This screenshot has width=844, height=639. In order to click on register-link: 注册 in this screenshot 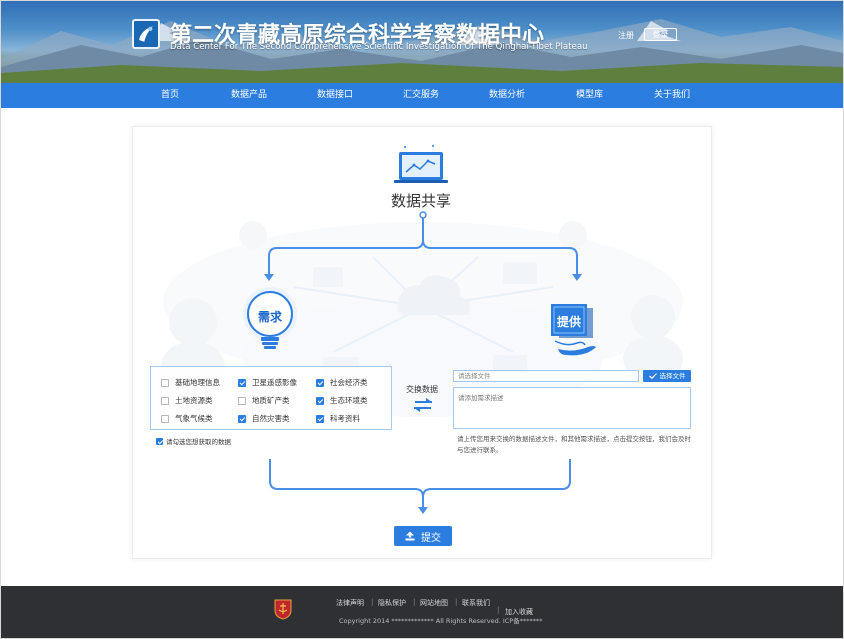, I will do `click(626, 35)`.